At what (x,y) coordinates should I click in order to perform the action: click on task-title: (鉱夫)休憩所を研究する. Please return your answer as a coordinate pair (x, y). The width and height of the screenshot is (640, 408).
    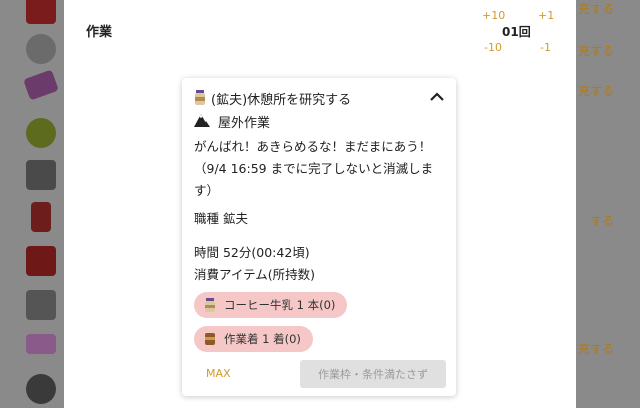
    Looking at the image, I should click on (281, 100).